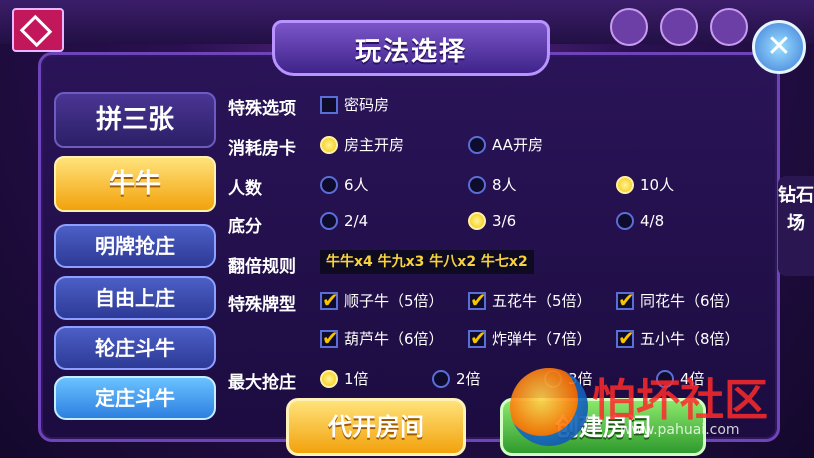 This screenshot has height=458, width=814. I want to click on special-hand-five-small: 五小牛（8倍）, so click(678, 338).